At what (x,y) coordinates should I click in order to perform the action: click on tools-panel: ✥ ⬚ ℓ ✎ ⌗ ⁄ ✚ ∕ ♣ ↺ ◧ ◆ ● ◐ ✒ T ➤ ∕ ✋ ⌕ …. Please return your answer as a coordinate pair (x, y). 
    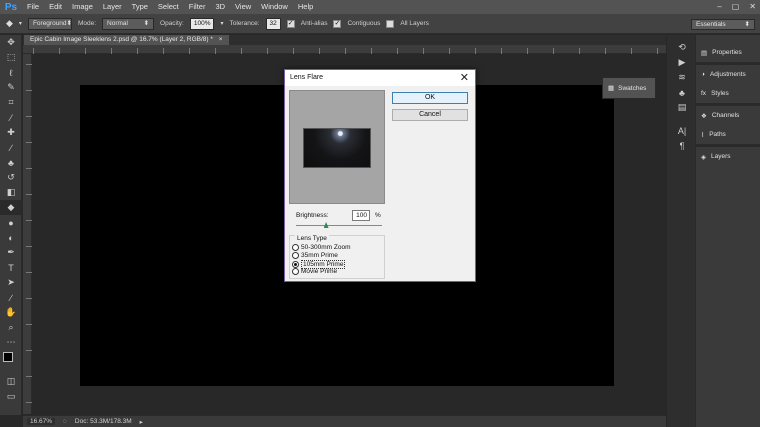
    Looking at the image, I should click on (11, 225).